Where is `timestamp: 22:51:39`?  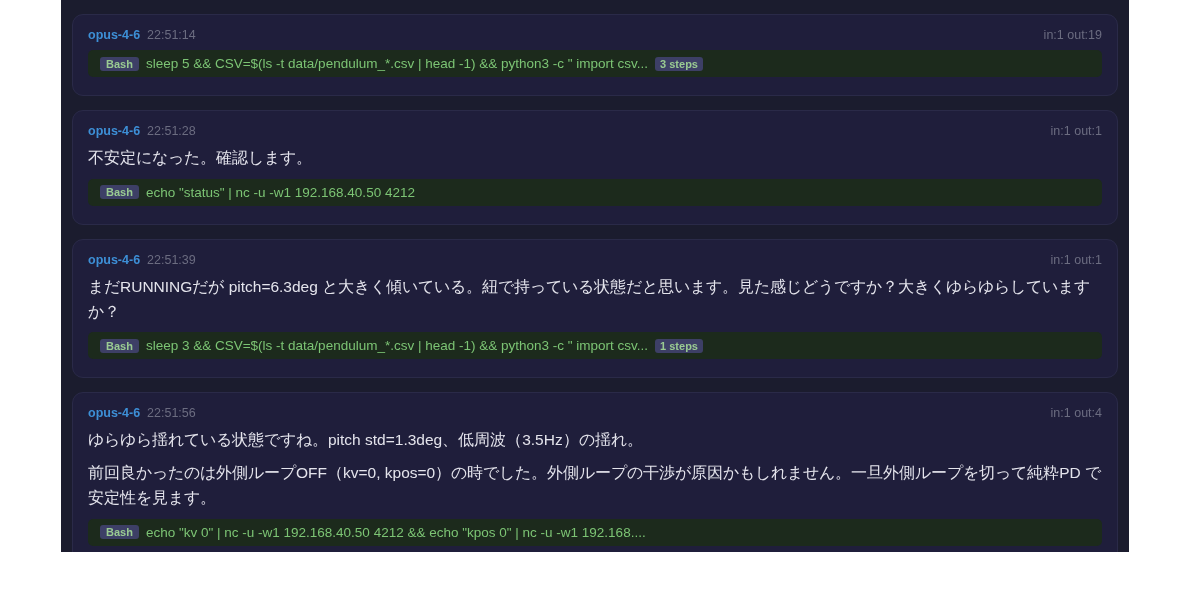 timestamp: 22:51:39 is located at coordinates (171, 259).